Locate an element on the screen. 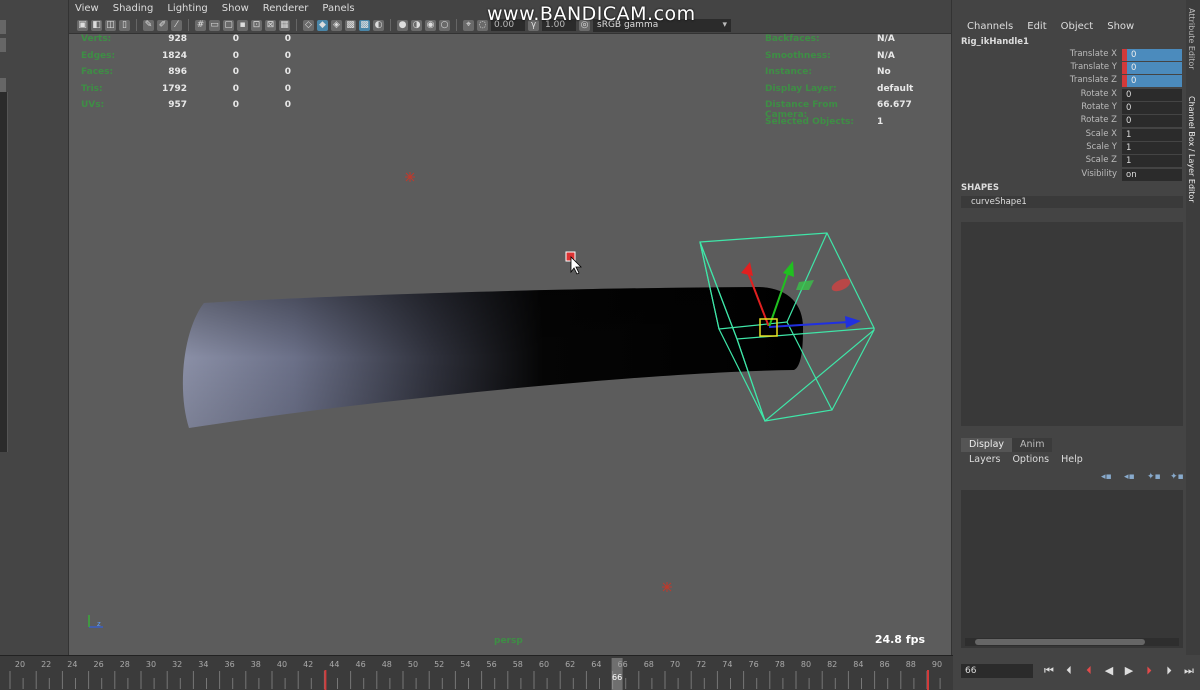  camera-icon: ▣ is located at coordinates (82, 25).